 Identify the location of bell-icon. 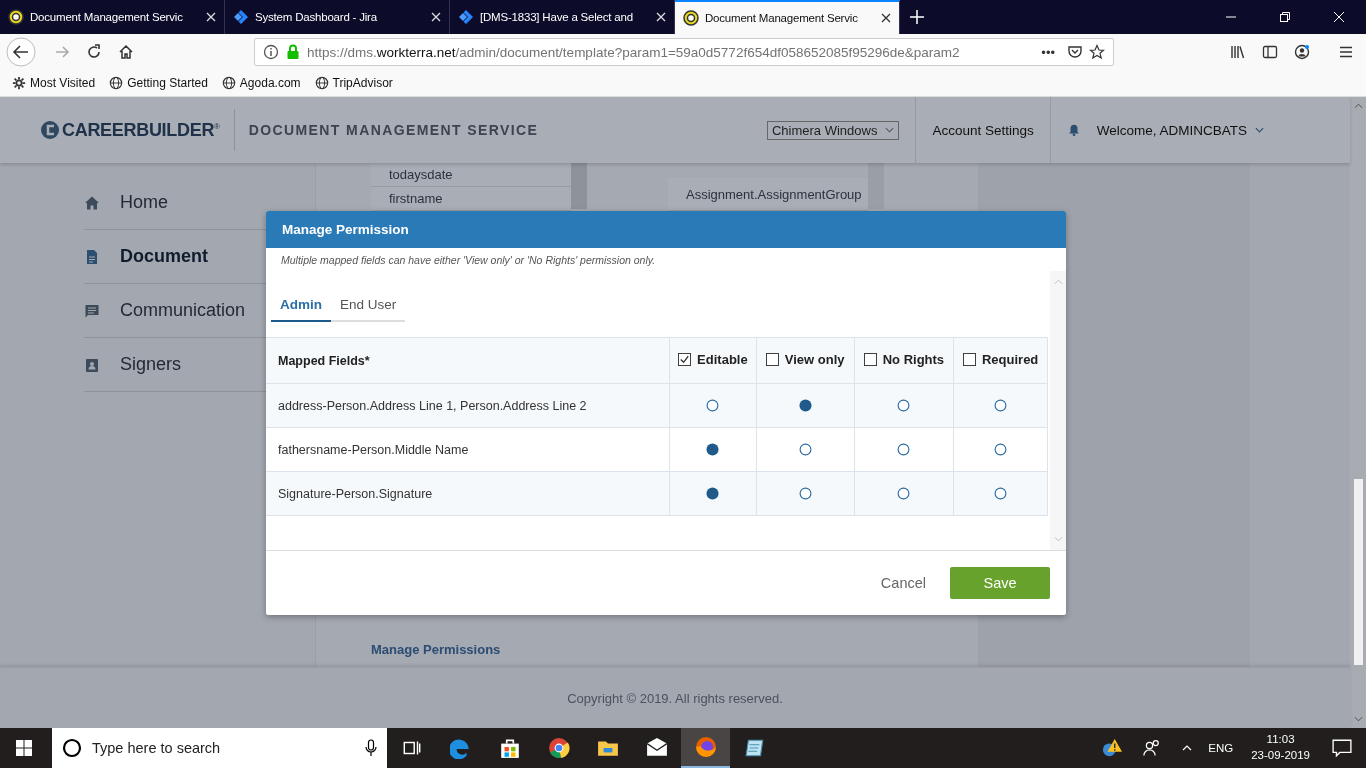
(1073, 130).